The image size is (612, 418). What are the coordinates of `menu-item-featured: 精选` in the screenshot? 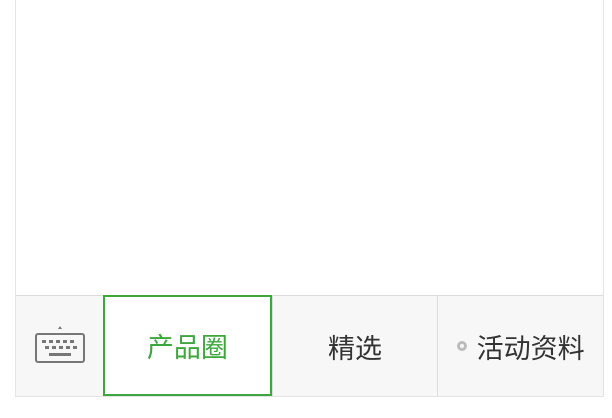 It's located at (354, 346).